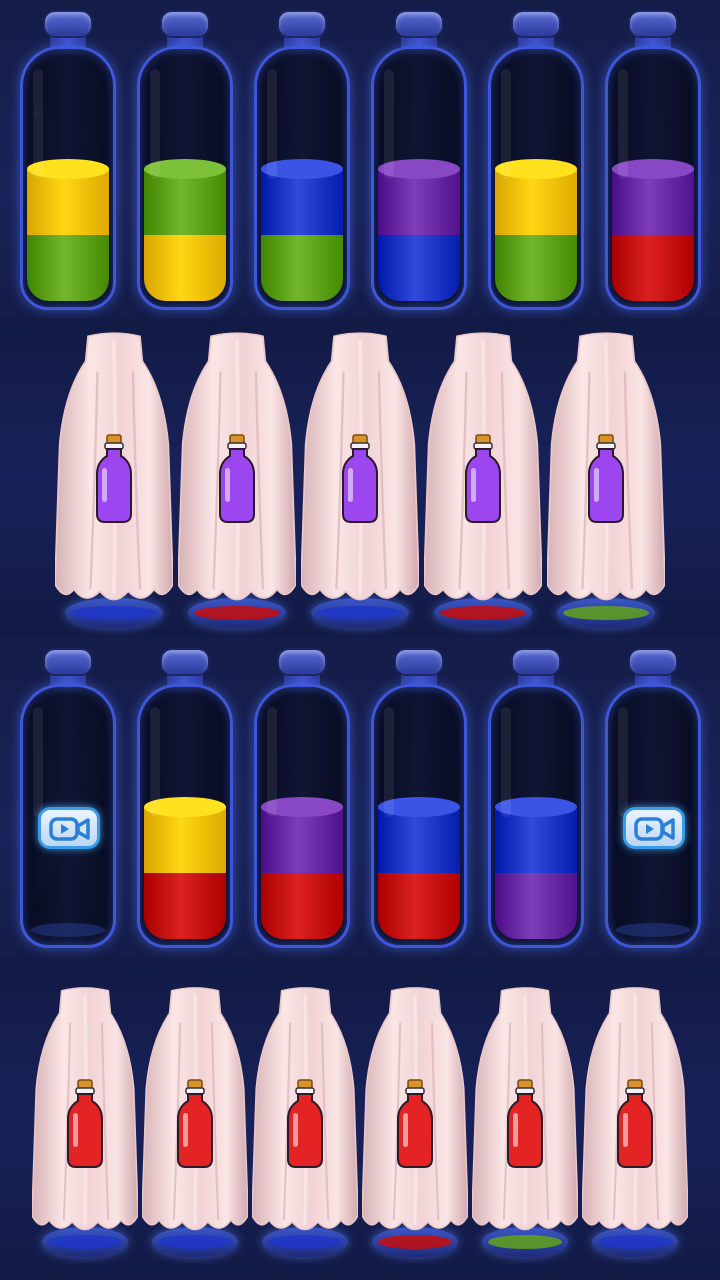  What do you see at coordinates (419, 268) in the screenshot?
I see `liquid-layer-blue` at bounding box center [419, 268].